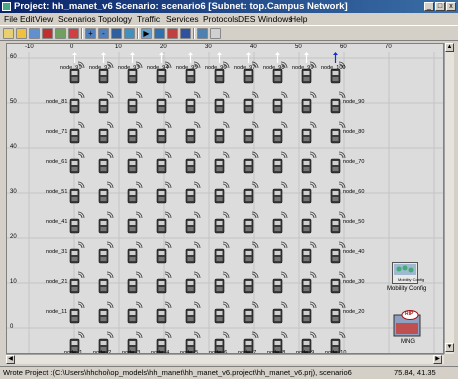  I want to click on scroll-down-button: ▼, so click(449, 347).